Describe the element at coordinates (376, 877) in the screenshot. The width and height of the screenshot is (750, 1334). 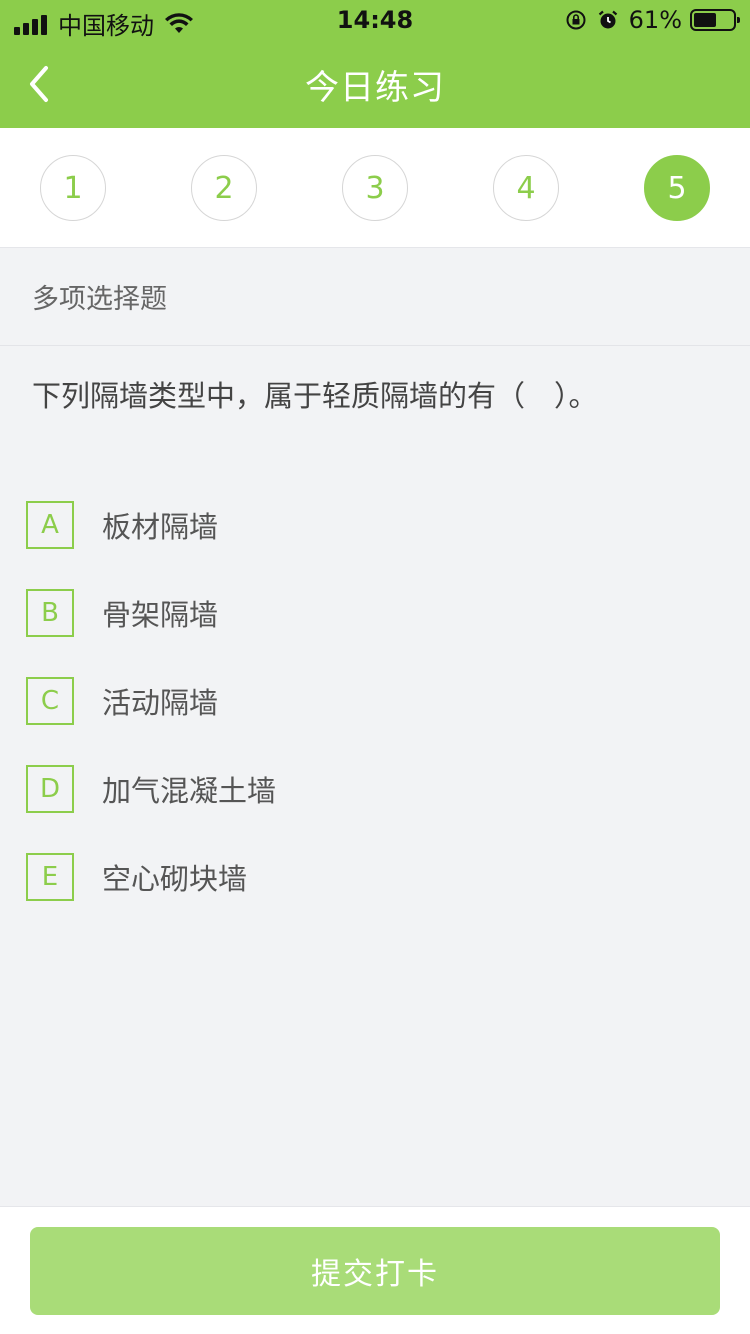
I see `option-e: E 空心砌块墙` at that location.